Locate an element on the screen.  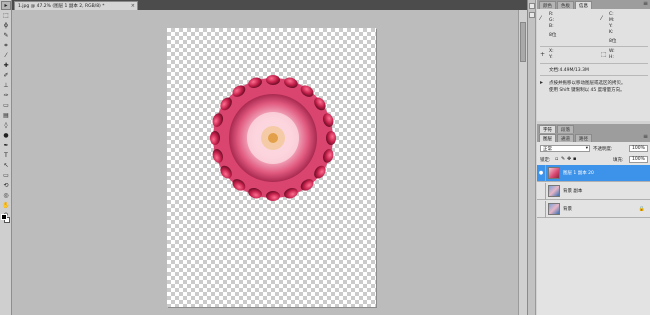
history-brush-tool-icon: ✑ is located at coordinates (6, 95).